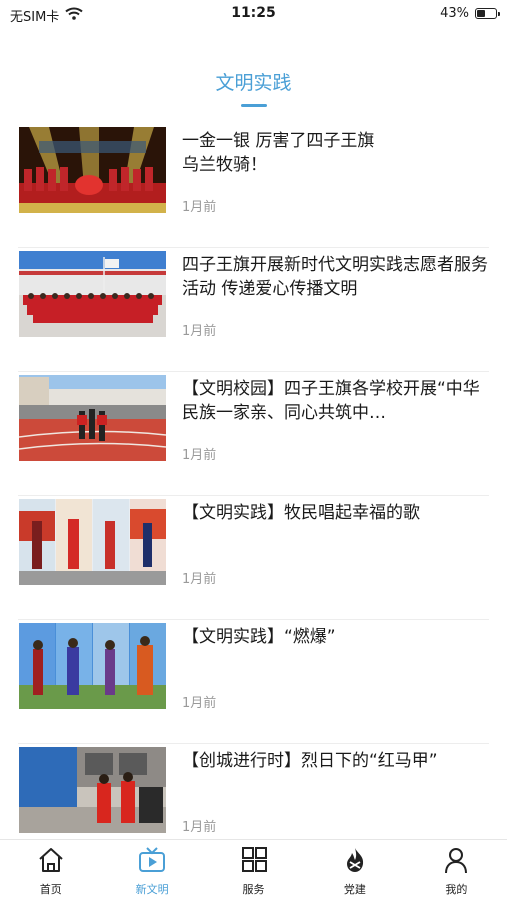 The width and height of the screenshot is (507, 900). I want to click on tab-bar: 首页 新文明 服务 党建 我的, so click(253, 869).